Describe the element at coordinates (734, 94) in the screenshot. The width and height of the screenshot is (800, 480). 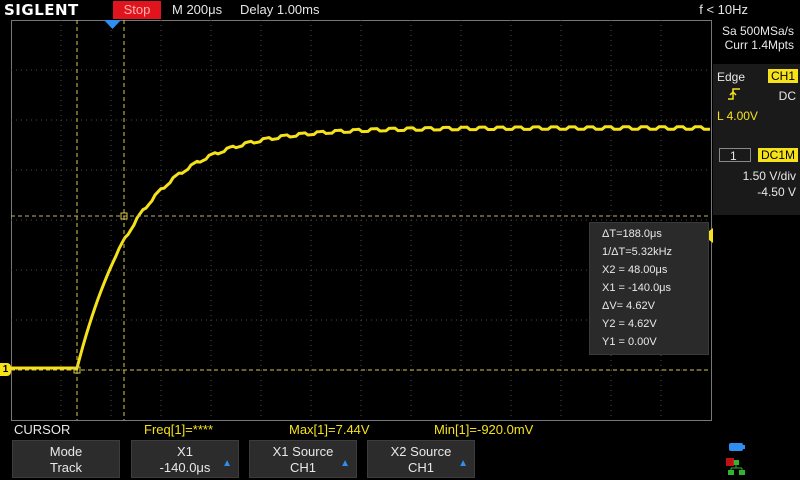
I see `rising-edge-icon` at that location.